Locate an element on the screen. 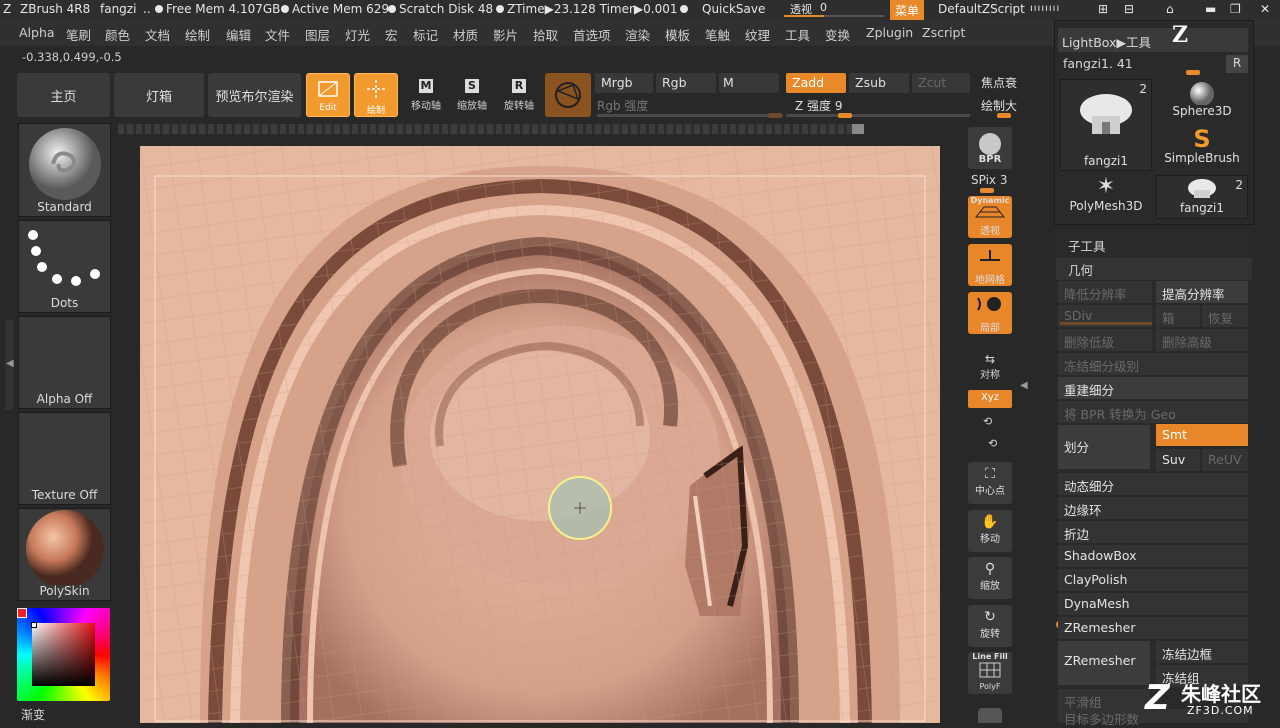 Image resolution: width=1280 pixels, height=728 pixels. rgb-strength-knob is located at coordinates (775, 115).